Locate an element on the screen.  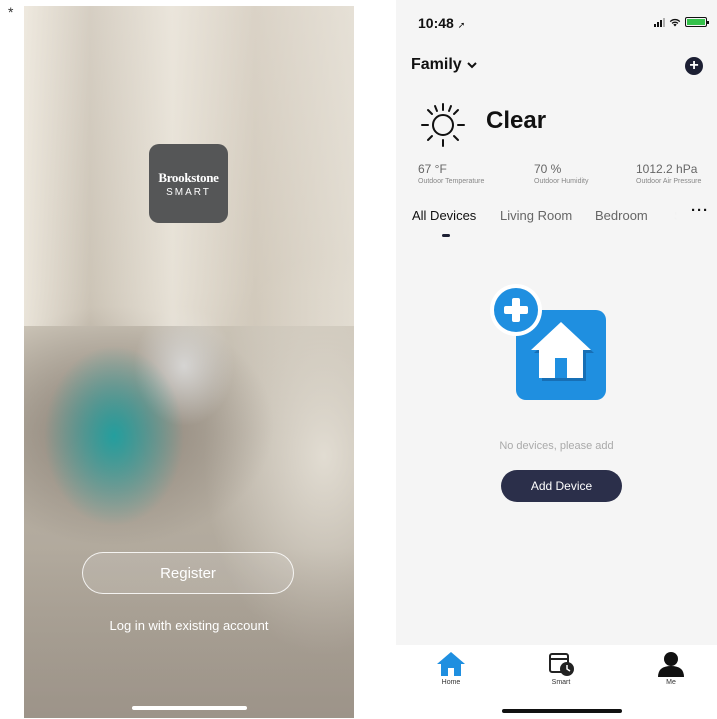
logo-line-1: Brookstone is located at coordinates (188, 177).